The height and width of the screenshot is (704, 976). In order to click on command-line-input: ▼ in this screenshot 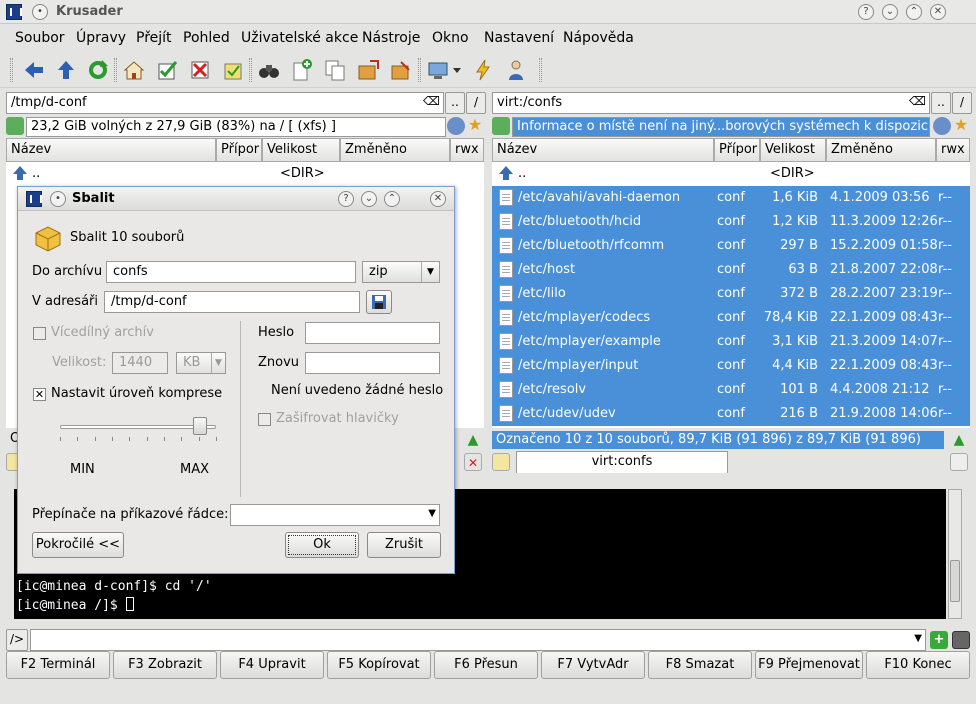, I will do `click(478, 640)`.